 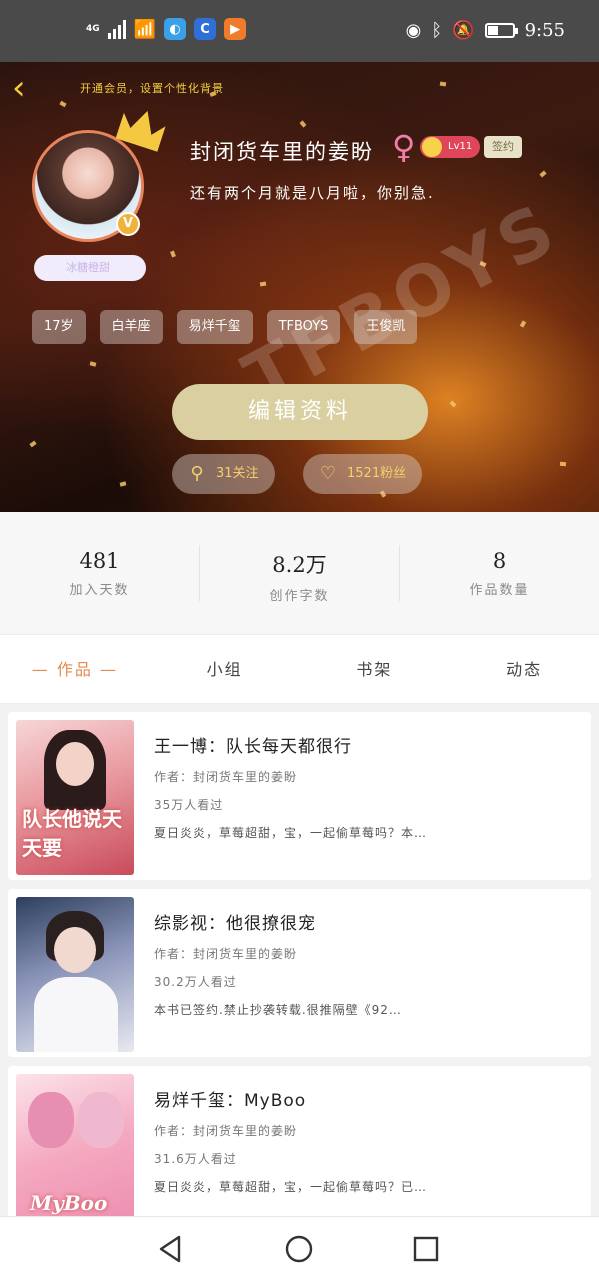 I want to click on verified-badge-icon: V, so click(x=128, y=224).